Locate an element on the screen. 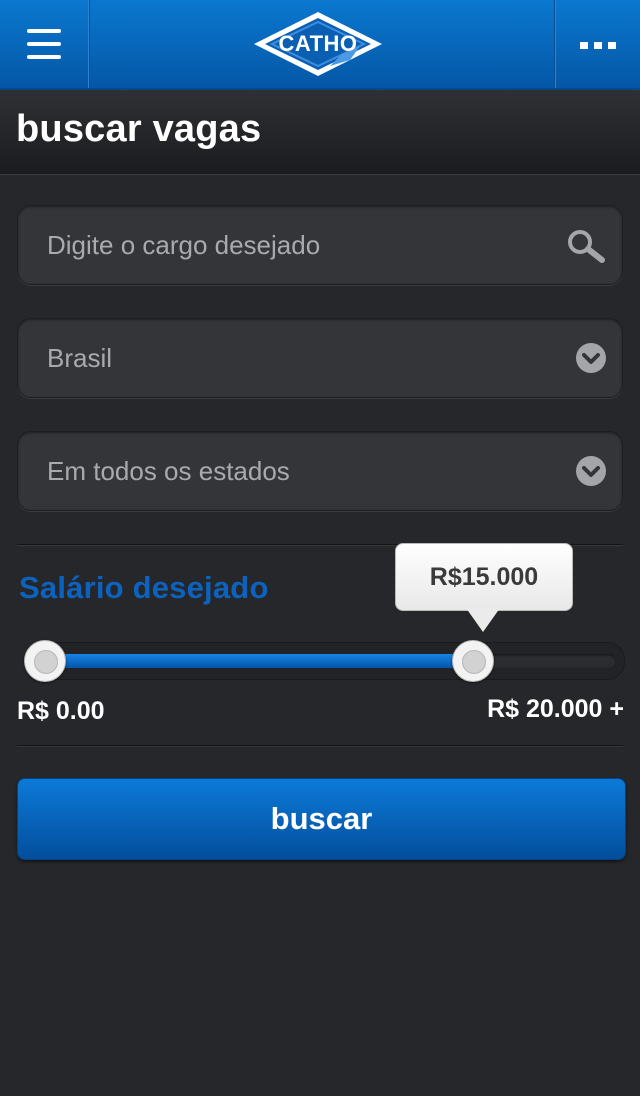 This screenshot has width=640, height=1096. state-select-value: Em todos os estados is located at coordinates (168, 471).